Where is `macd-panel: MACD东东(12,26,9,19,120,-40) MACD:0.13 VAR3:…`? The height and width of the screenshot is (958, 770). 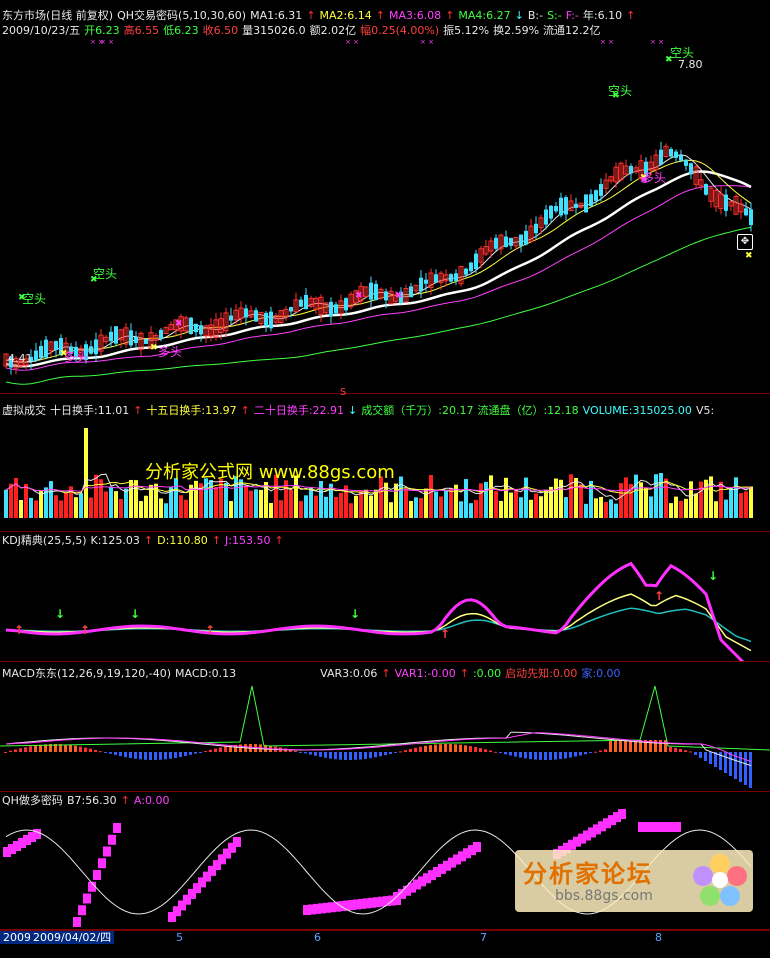 macd-panel: MACD东东(12,26,9,19,120,-40) MACD:0.13 VAR3:… is located at coordinates (385, 727).